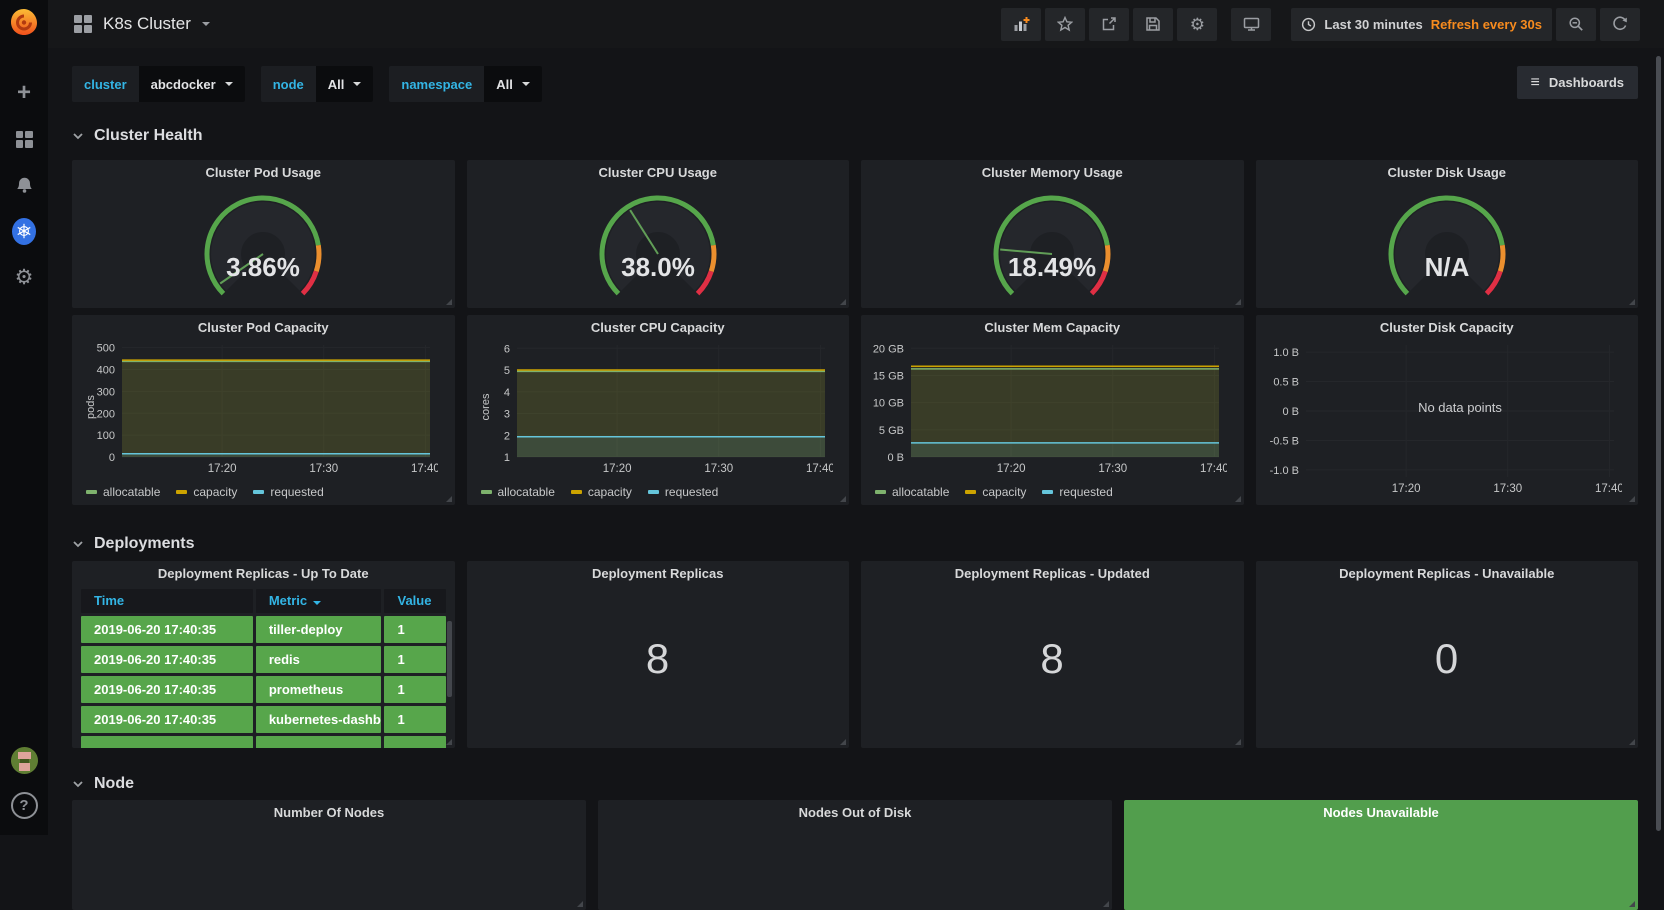 The image size is (1664, 910). What do you see at coordinates (658, 327) in the screenshot?
I see `panel-title: Cluster CPU Capacity` at bounding box center [658, 327].